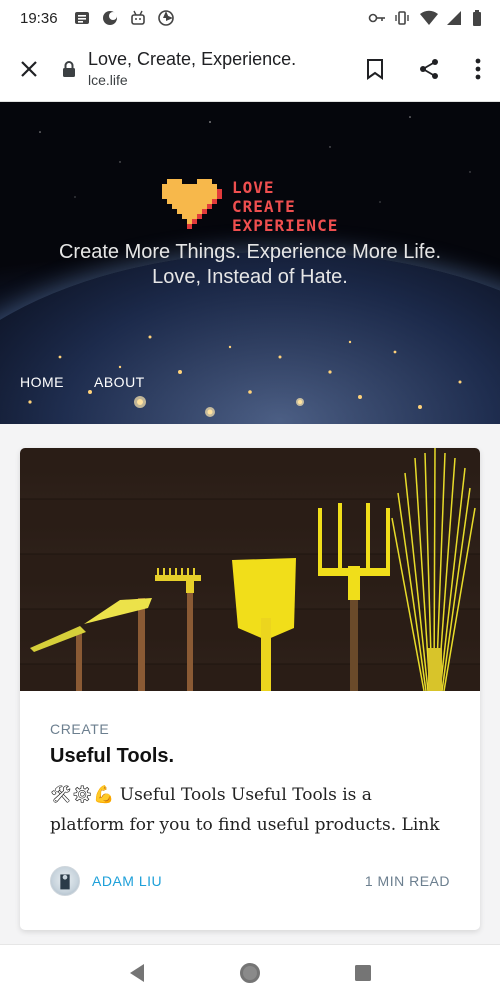  What do you see at coordinates (250, 729) in the screenshot?
I see `post-tag: CREATE` at bounding box center [250, 729].